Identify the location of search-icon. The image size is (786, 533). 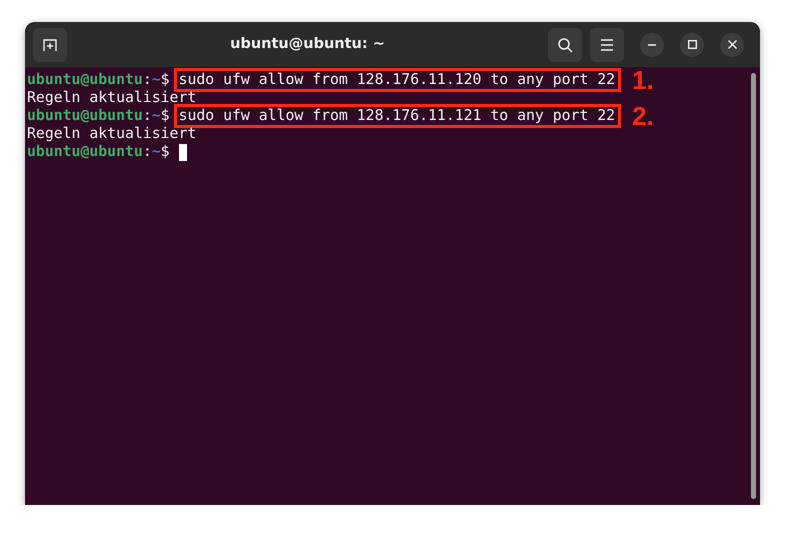
(565, 44).